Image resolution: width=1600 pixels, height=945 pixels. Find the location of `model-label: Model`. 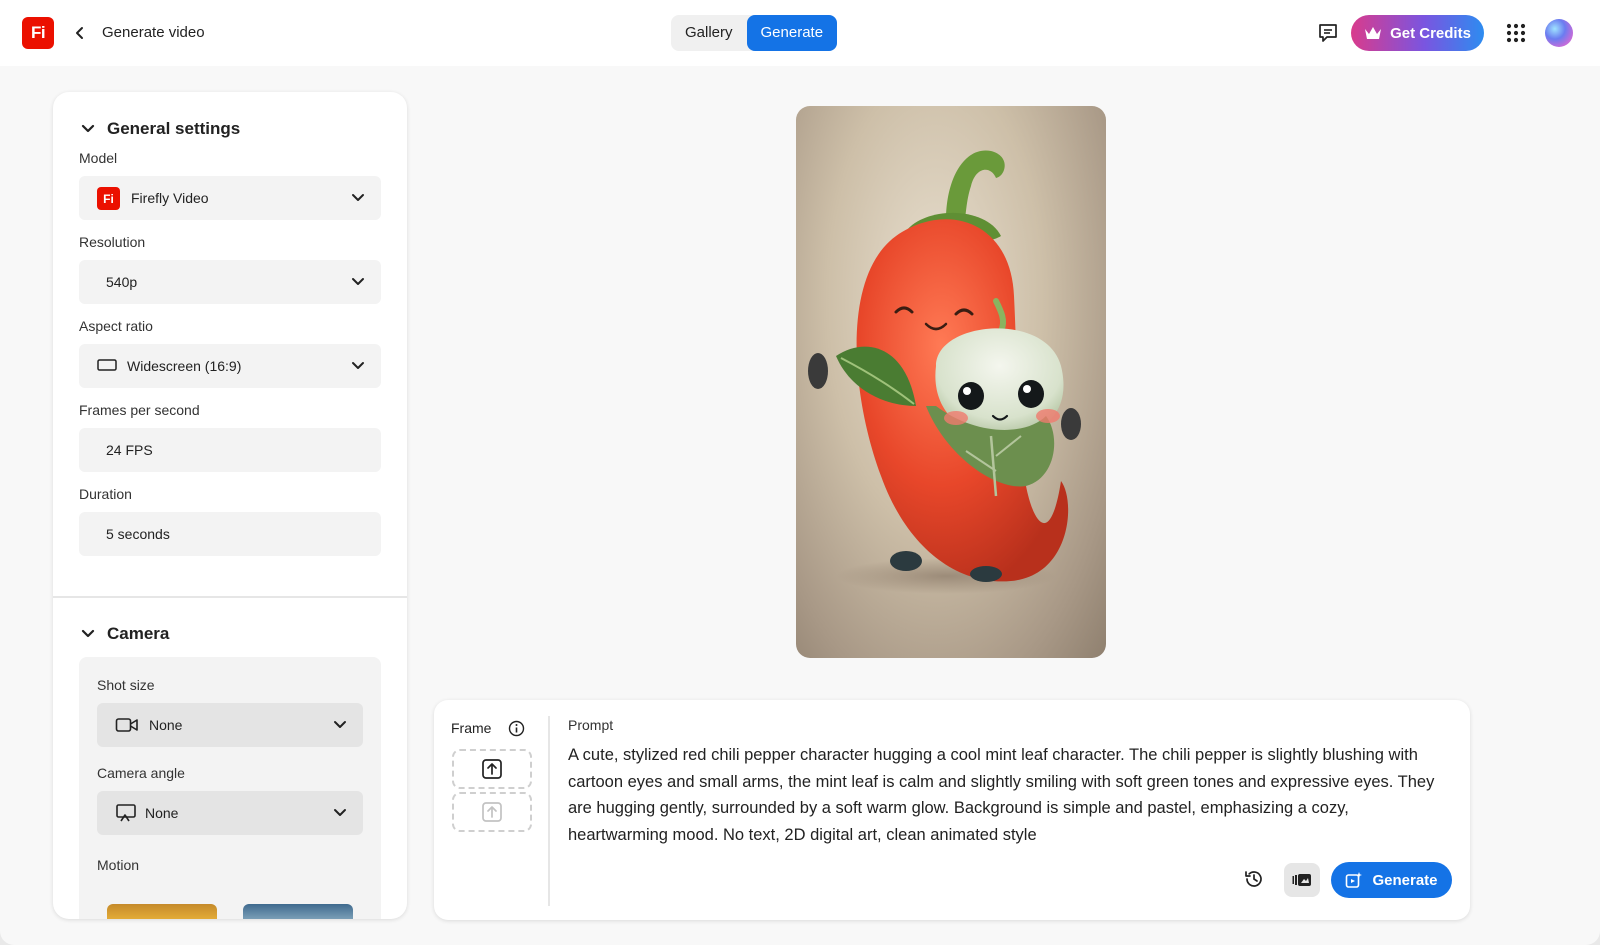

model-label: Model is located at coordinates (98, 158).